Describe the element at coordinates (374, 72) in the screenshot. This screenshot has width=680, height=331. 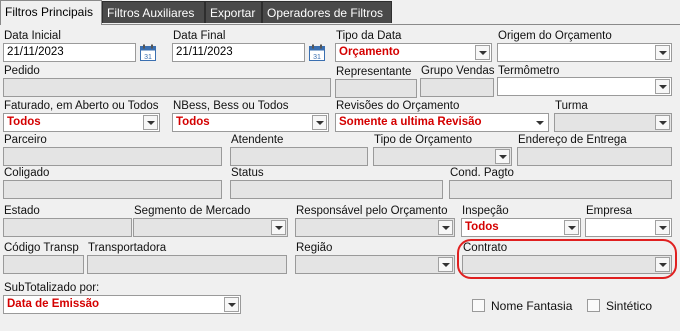
I see `representante-label: Representante` at that location.